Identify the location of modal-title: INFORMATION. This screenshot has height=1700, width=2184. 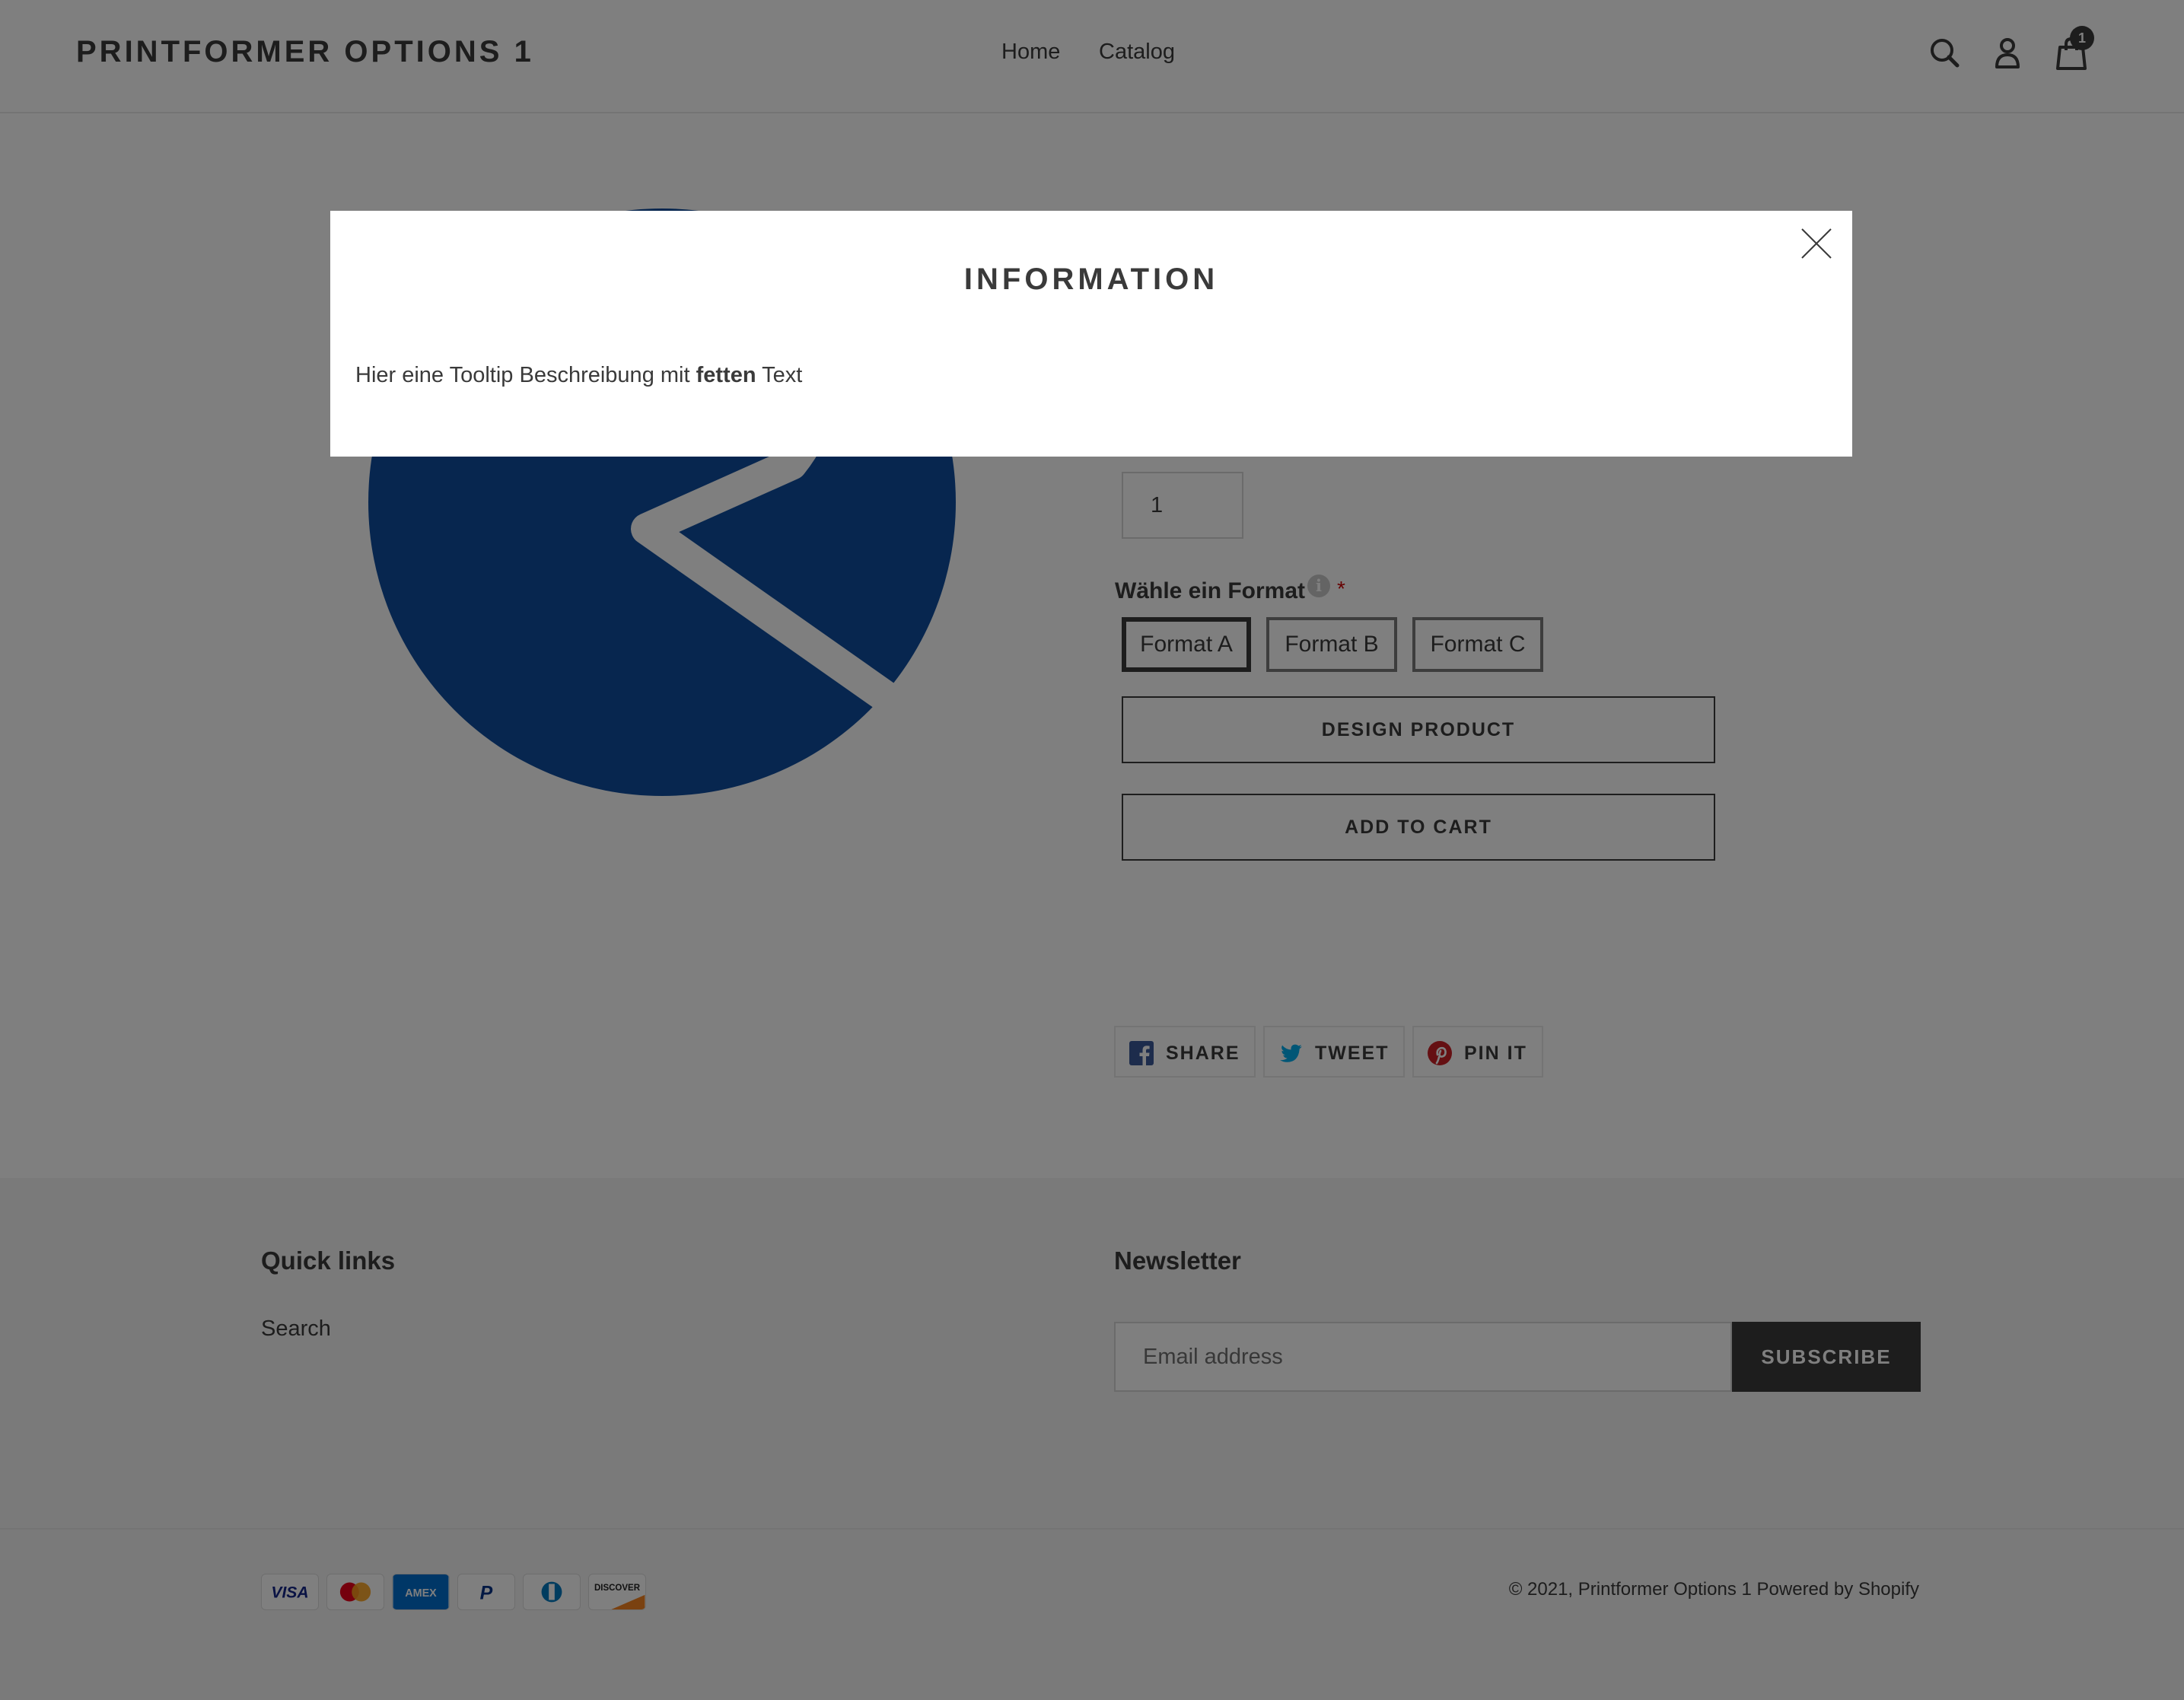
(1091, 279).